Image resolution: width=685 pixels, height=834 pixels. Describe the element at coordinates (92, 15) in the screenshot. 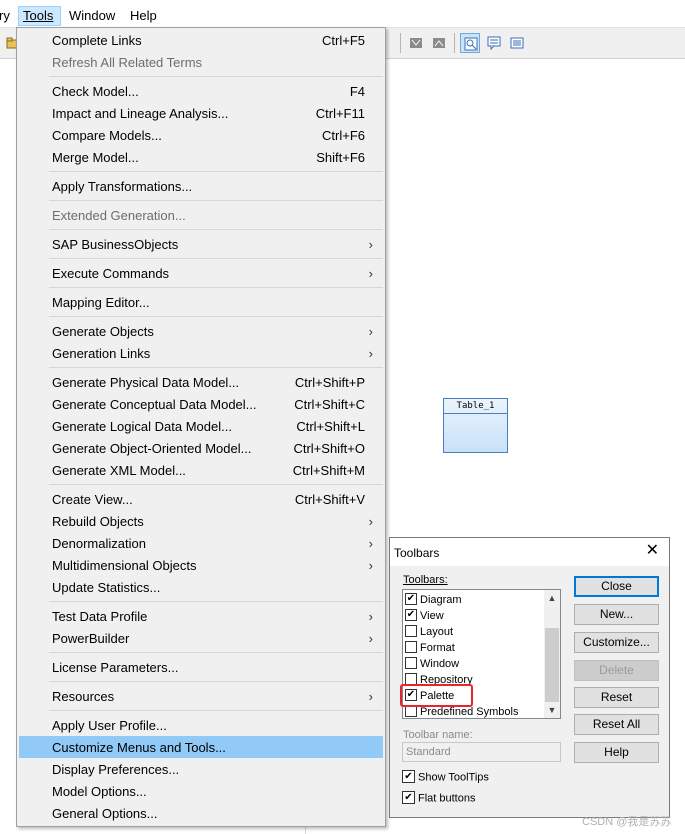

I see `menu-window: Window` at that location.